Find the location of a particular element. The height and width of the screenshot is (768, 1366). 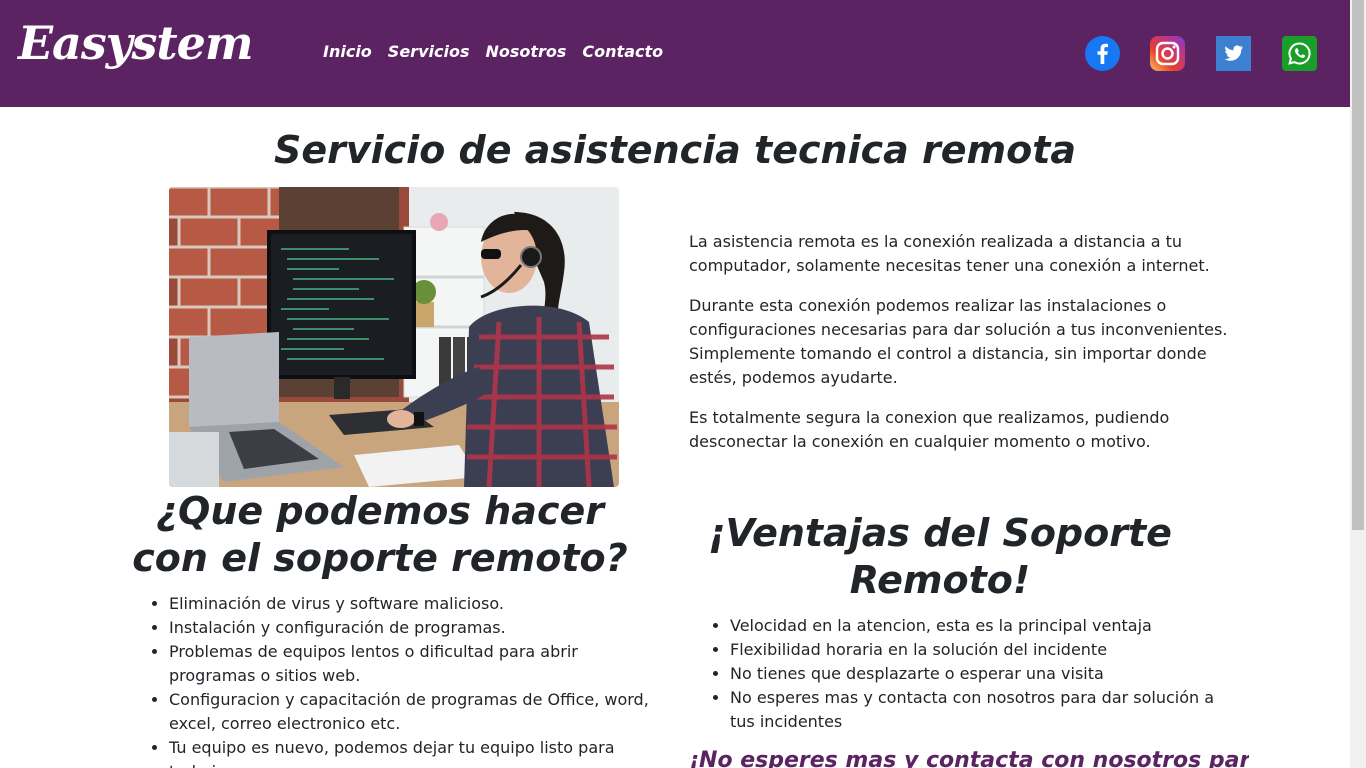

nav-link-inicio: Inicio is located at coordinates (347, 51).